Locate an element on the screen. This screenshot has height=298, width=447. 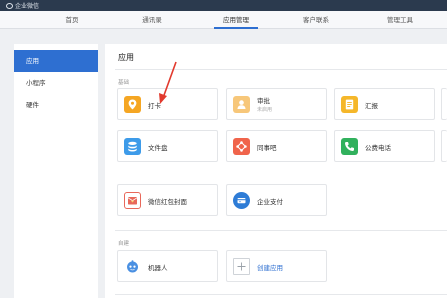
bottom-divider is located at coordinates (281, 294).